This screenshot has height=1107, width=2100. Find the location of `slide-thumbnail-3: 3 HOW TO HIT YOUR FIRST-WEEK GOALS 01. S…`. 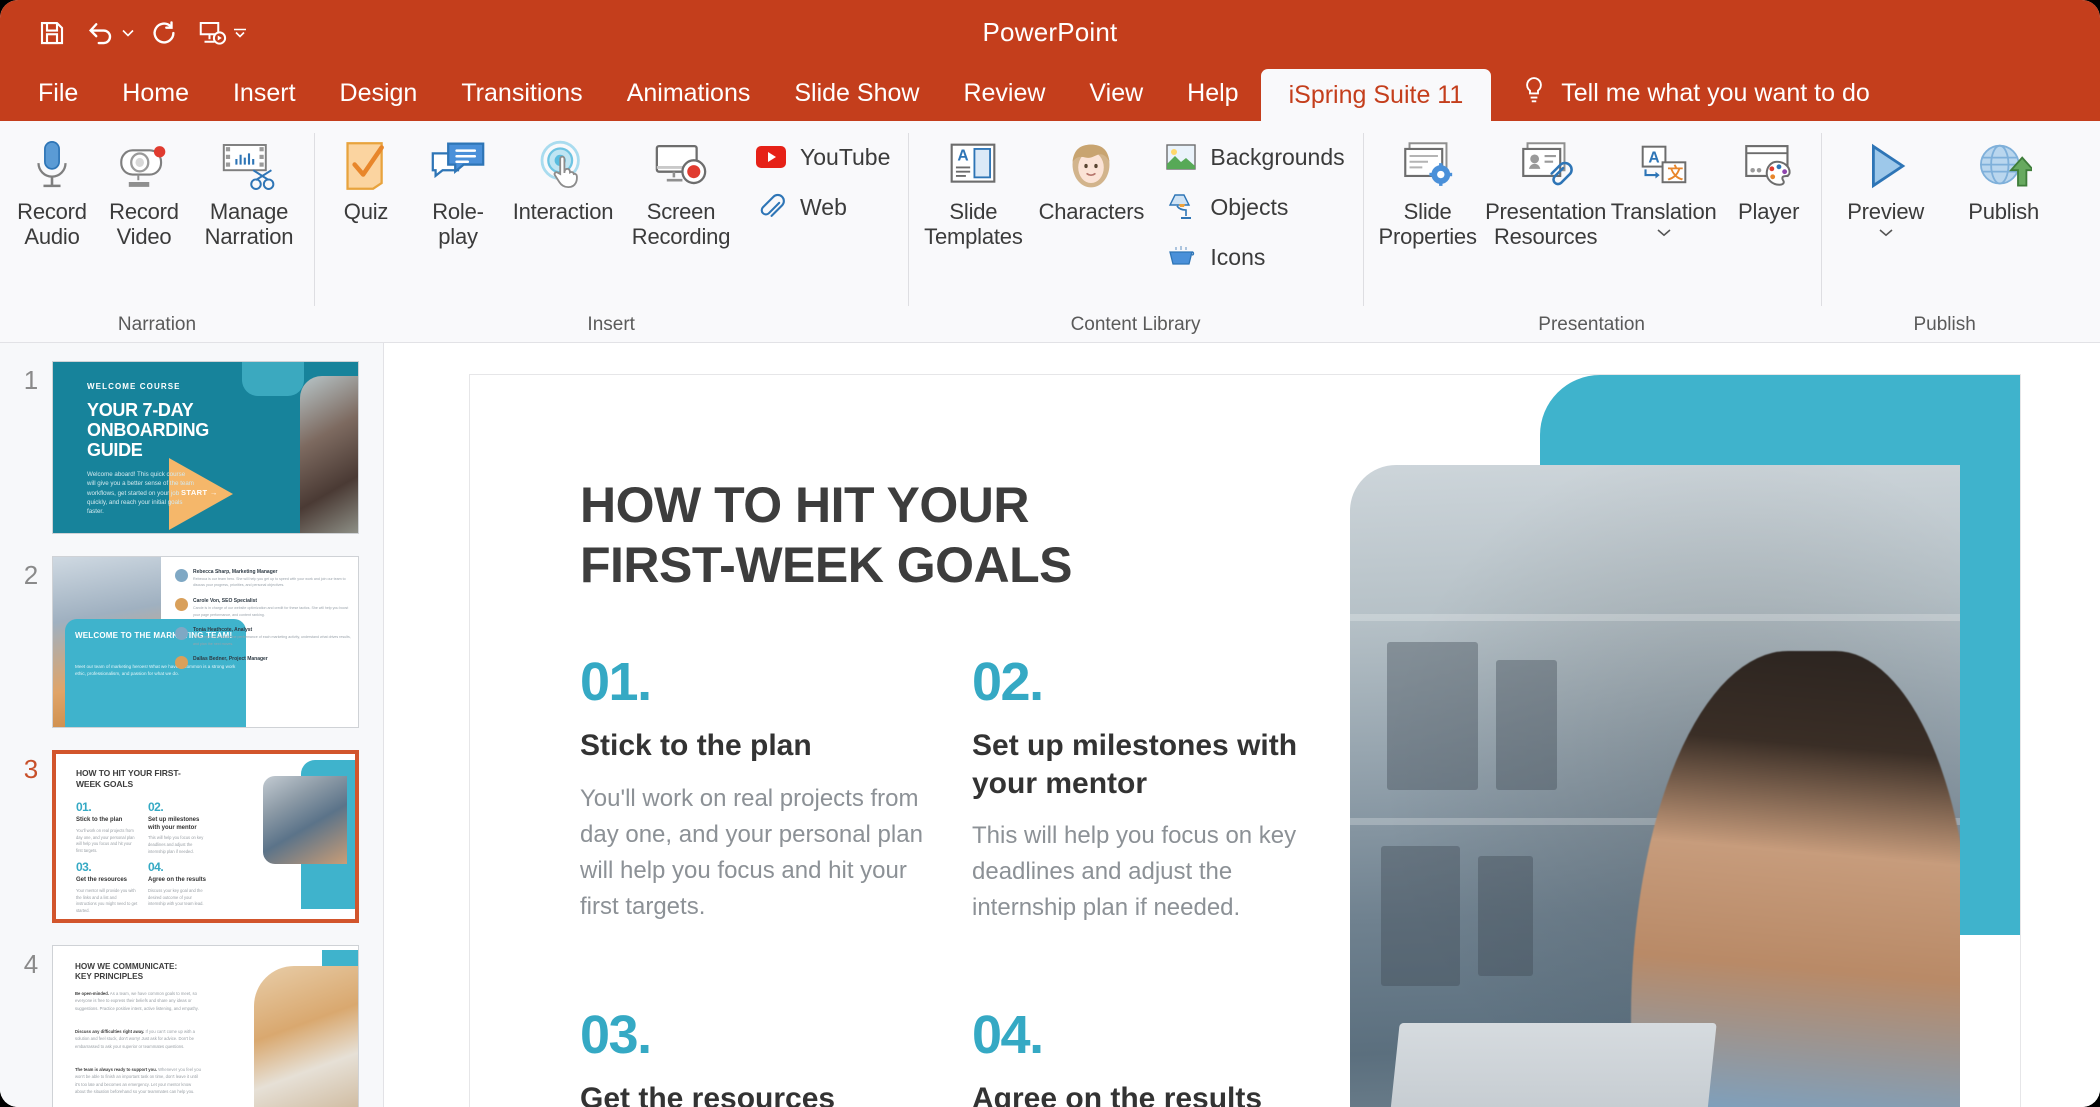

slide-thumbnail-3: 3 HOW TO HIT YOUR FIRST-WEEK GOALS 01. S… is located at coordinates (191, 847).